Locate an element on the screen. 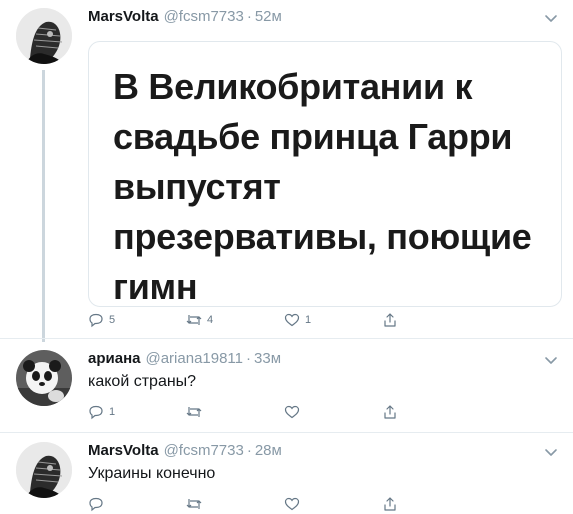 The image size is (573, 514). author-handle: @ariana19811 is located at coordinates (194, 358).